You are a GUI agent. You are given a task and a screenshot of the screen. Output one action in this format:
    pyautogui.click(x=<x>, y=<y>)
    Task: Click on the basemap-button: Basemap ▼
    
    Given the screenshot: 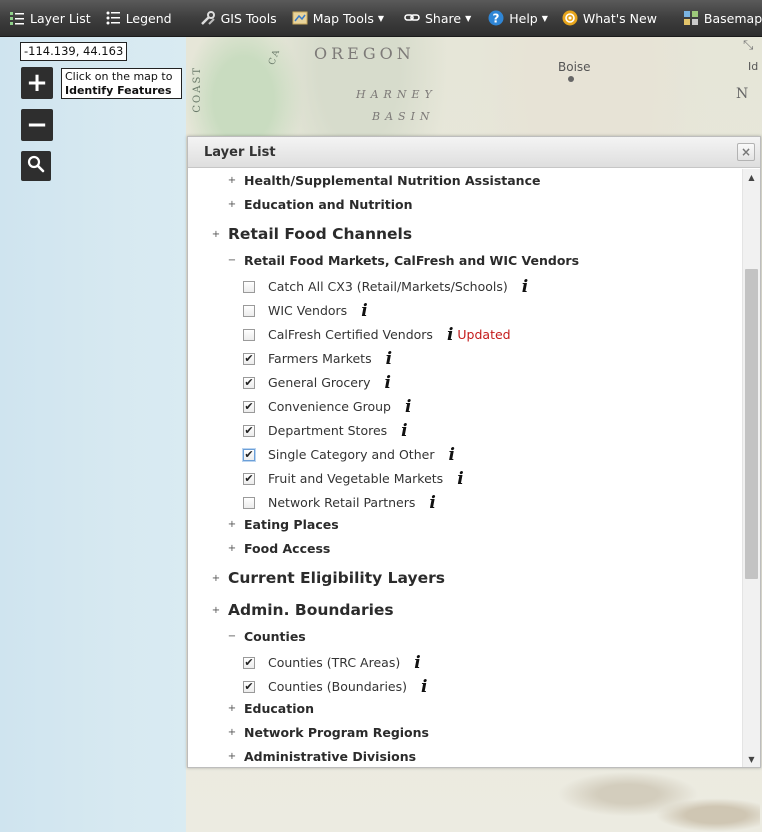 What is the action you would take?
    pyautogui.click(x=722, y=18)
    